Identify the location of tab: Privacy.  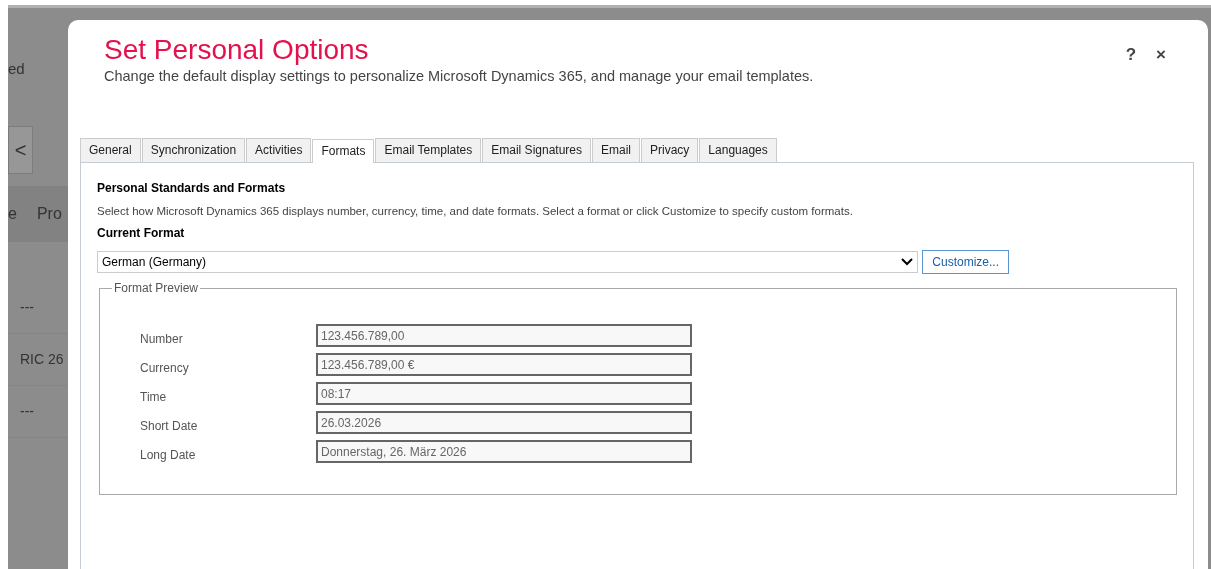
(670, 149).